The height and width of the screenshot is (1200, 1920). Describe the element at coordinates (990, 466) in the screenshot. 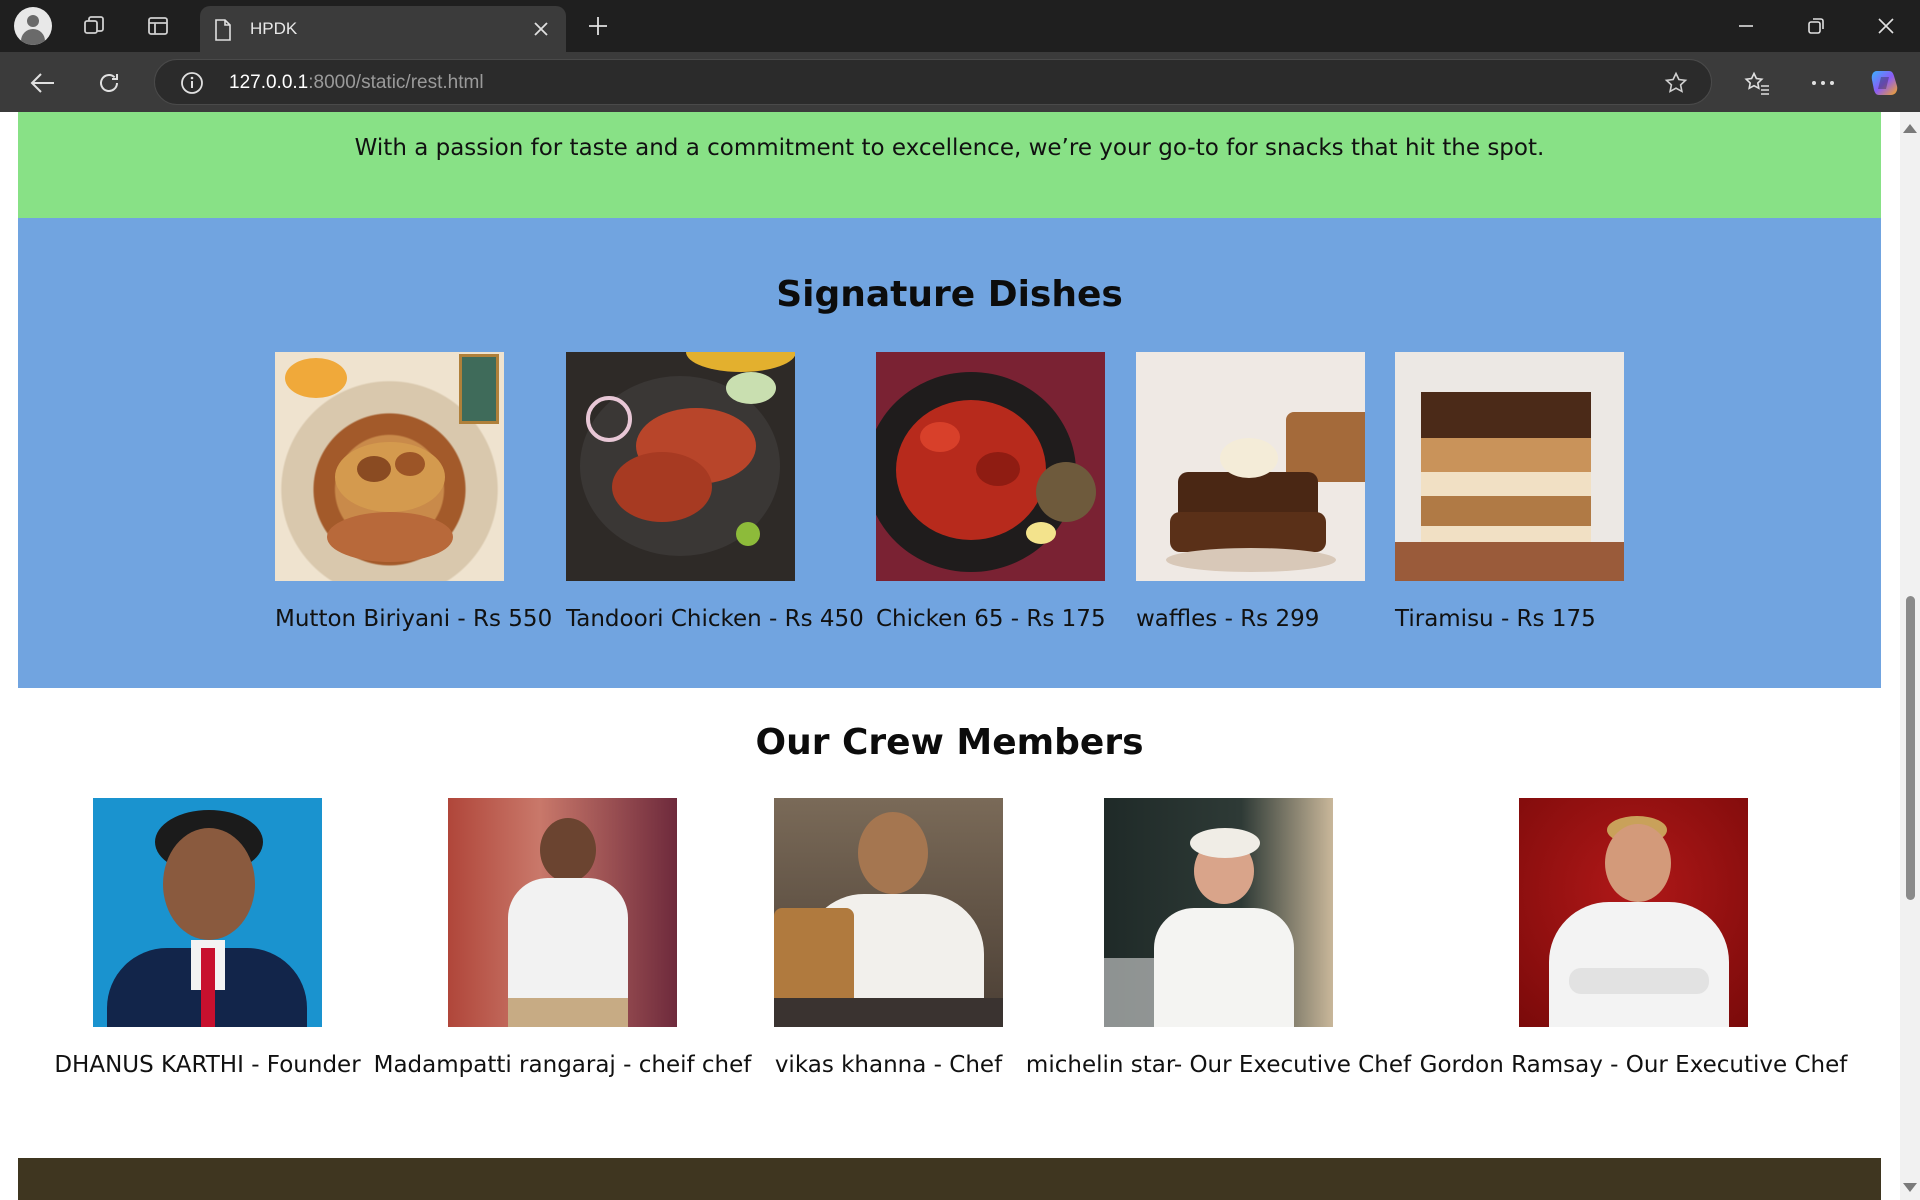

I see `chicken-65-image` at that location.